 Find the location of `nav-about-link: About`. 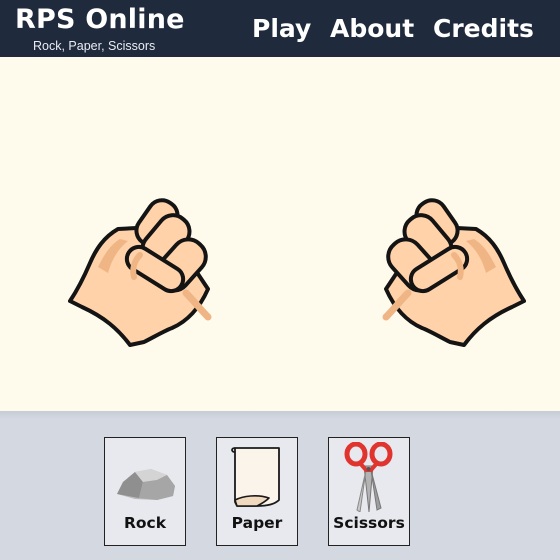

nav-about-link: About is located at coordinates (372, 29).